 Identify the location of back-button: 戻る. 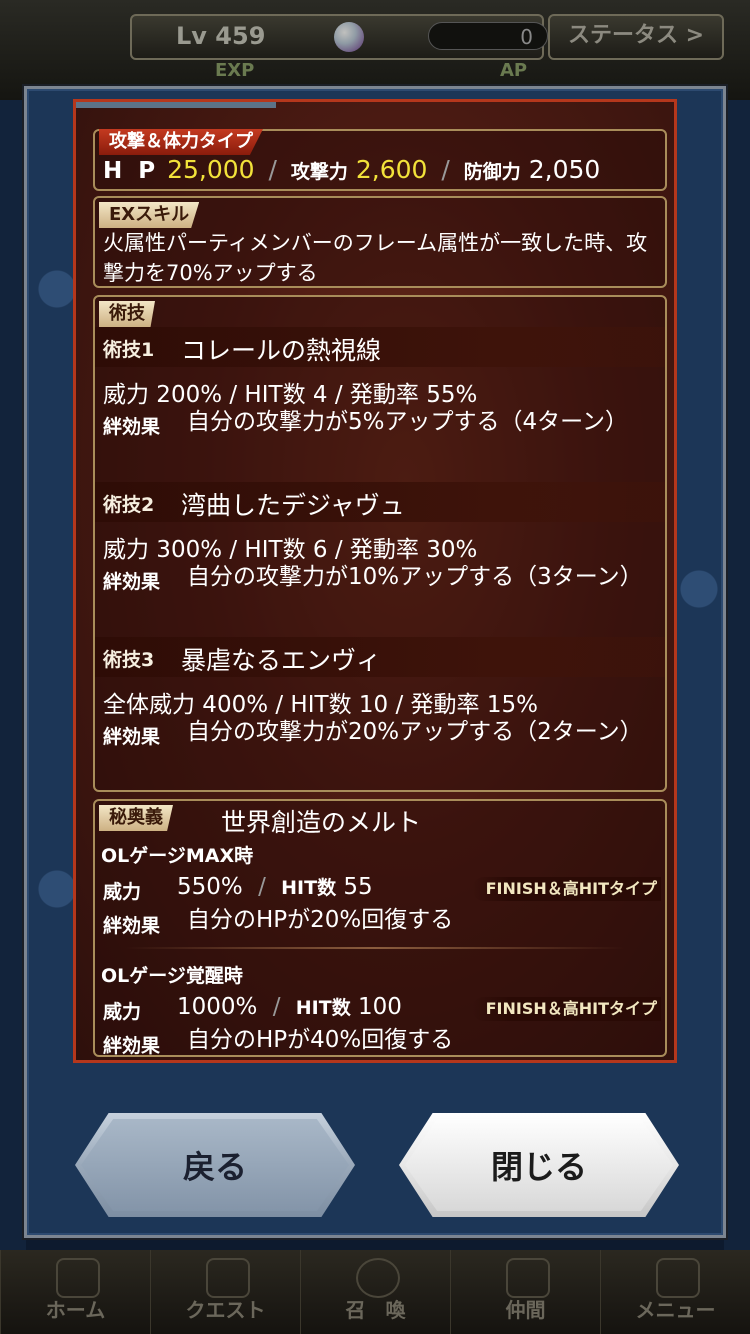
(215, 1165).